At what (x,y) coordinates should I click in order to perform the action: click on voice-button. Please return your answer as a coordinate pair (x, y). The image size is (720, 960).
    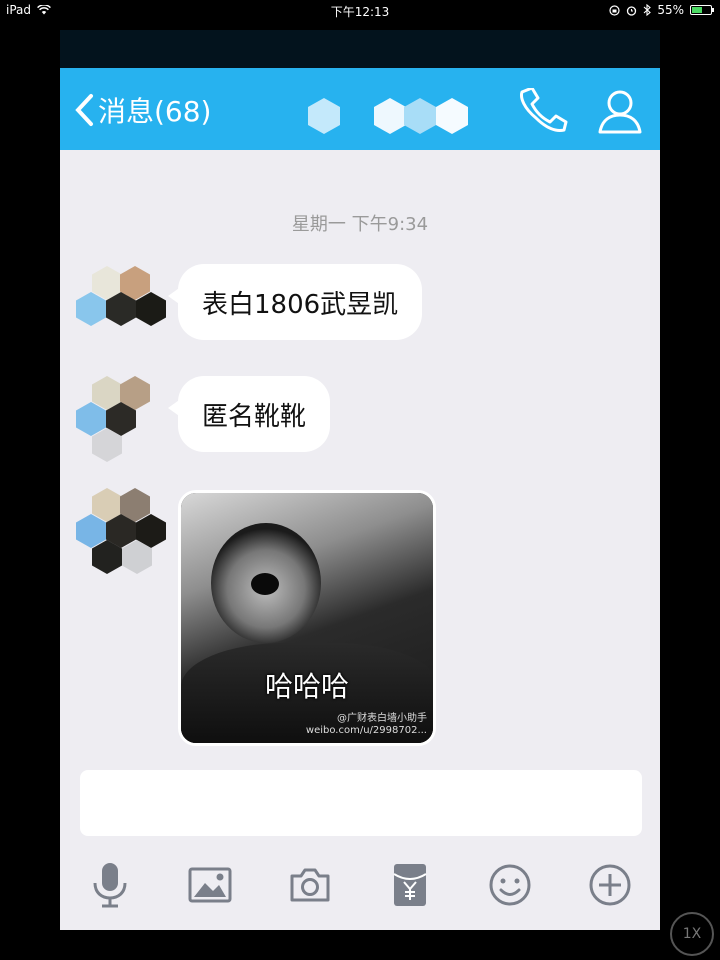
    Looking at the image, I should click on (110, 885).